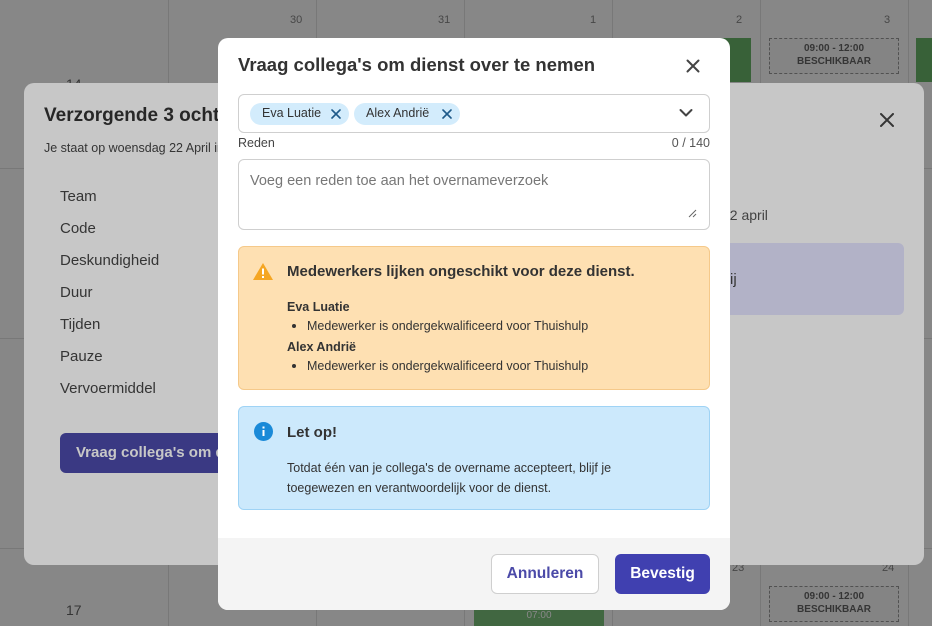 This screenshot has height=626, width=932. What do you see at coordinates (322, 347) in the screenshot?
I see `warning-employee-name: Alex Andrië` at bounding box center [322, 347].